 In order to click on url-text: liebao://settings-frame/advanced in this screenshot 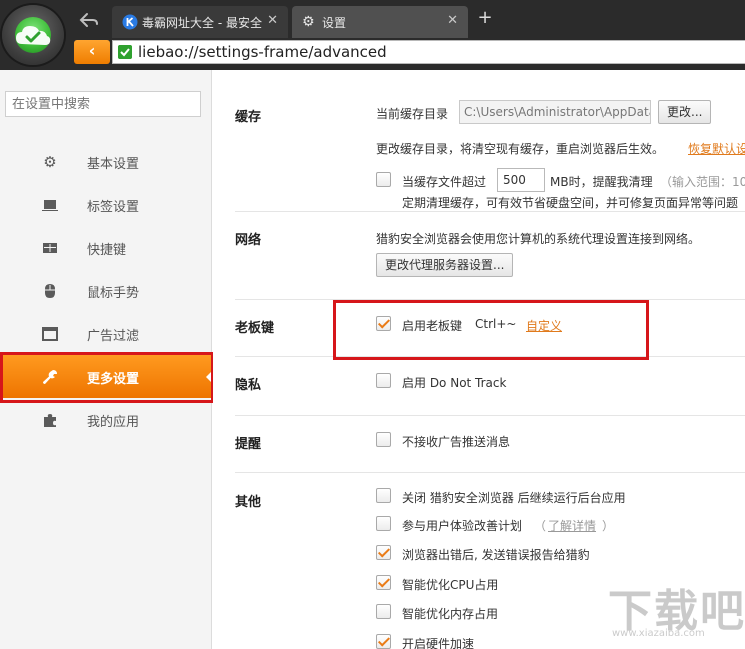, I will do `click(262, 52)`.